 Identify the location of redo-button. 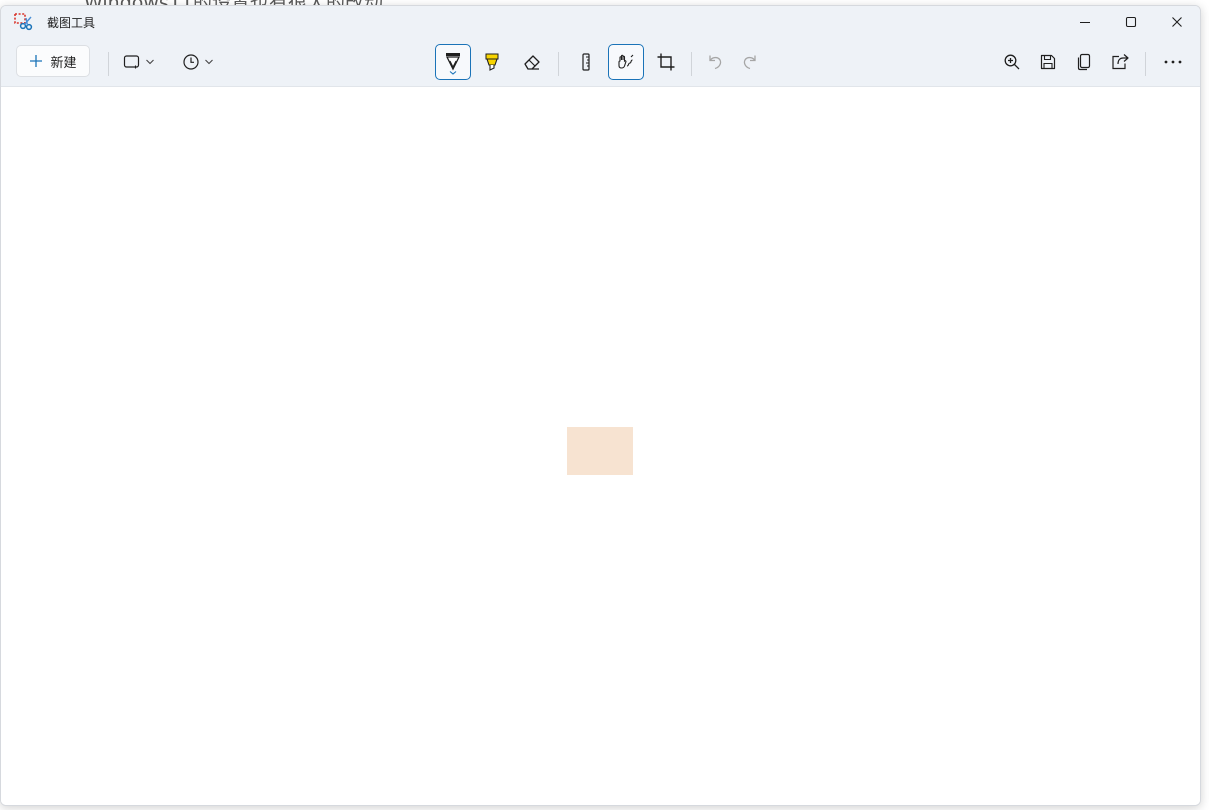
(750, 62).